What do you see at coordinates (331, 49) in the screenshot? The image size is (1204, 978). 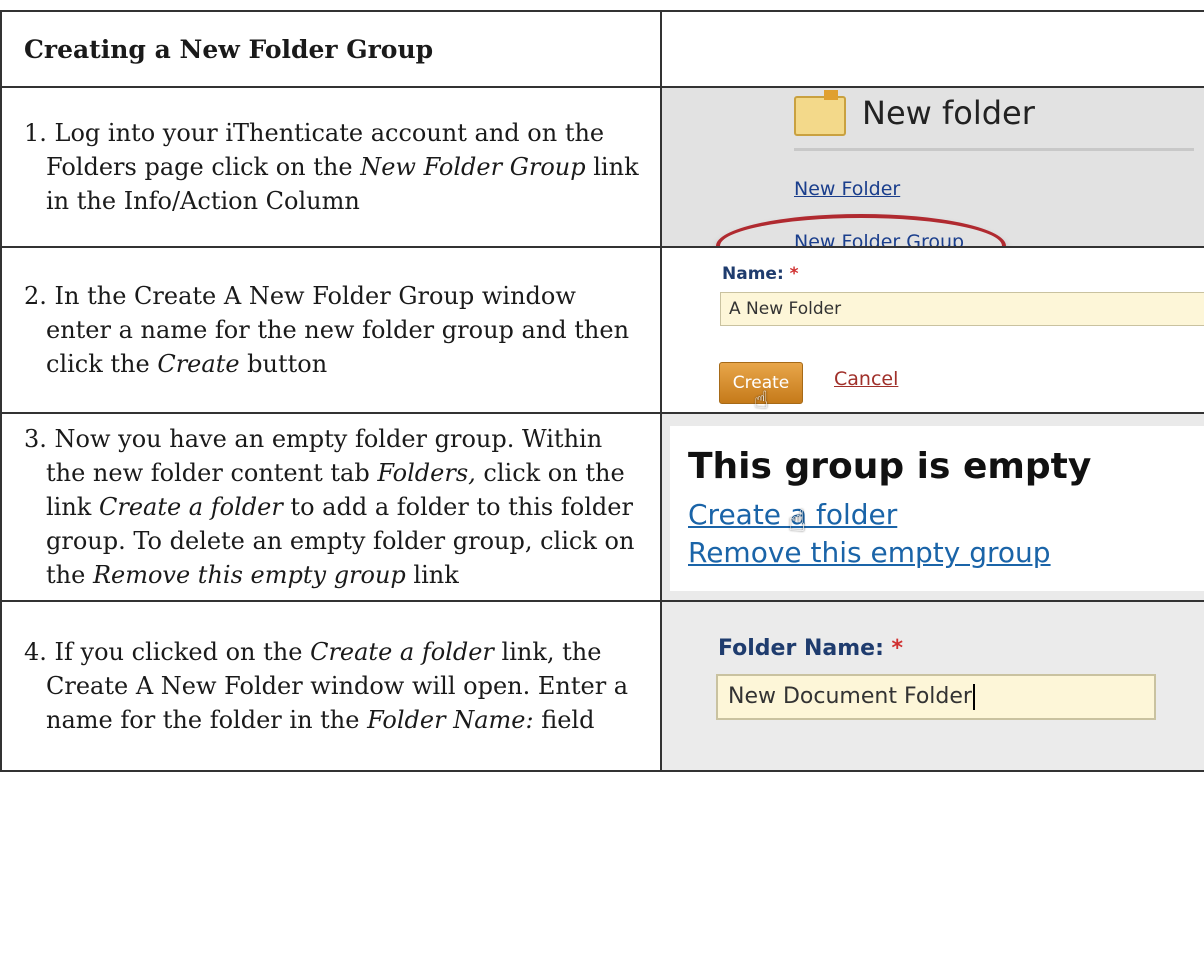 I see `table-title: Creating a New Folder Group` at bounding box center [331, 49].